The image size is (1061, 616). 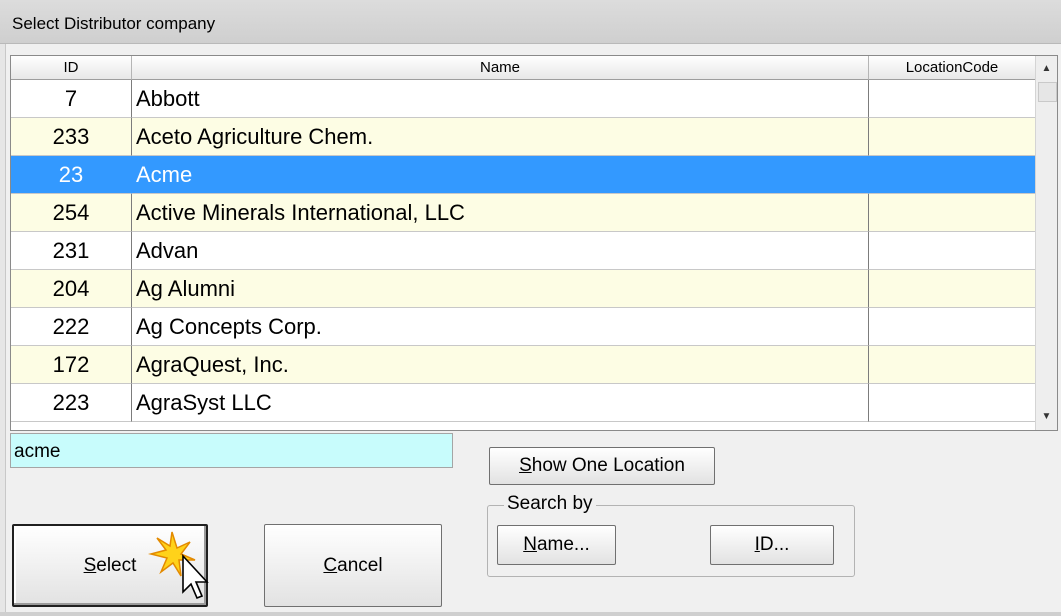 I want to click on table-row: 204 Ag Alumni, so click(x=523, y=289).